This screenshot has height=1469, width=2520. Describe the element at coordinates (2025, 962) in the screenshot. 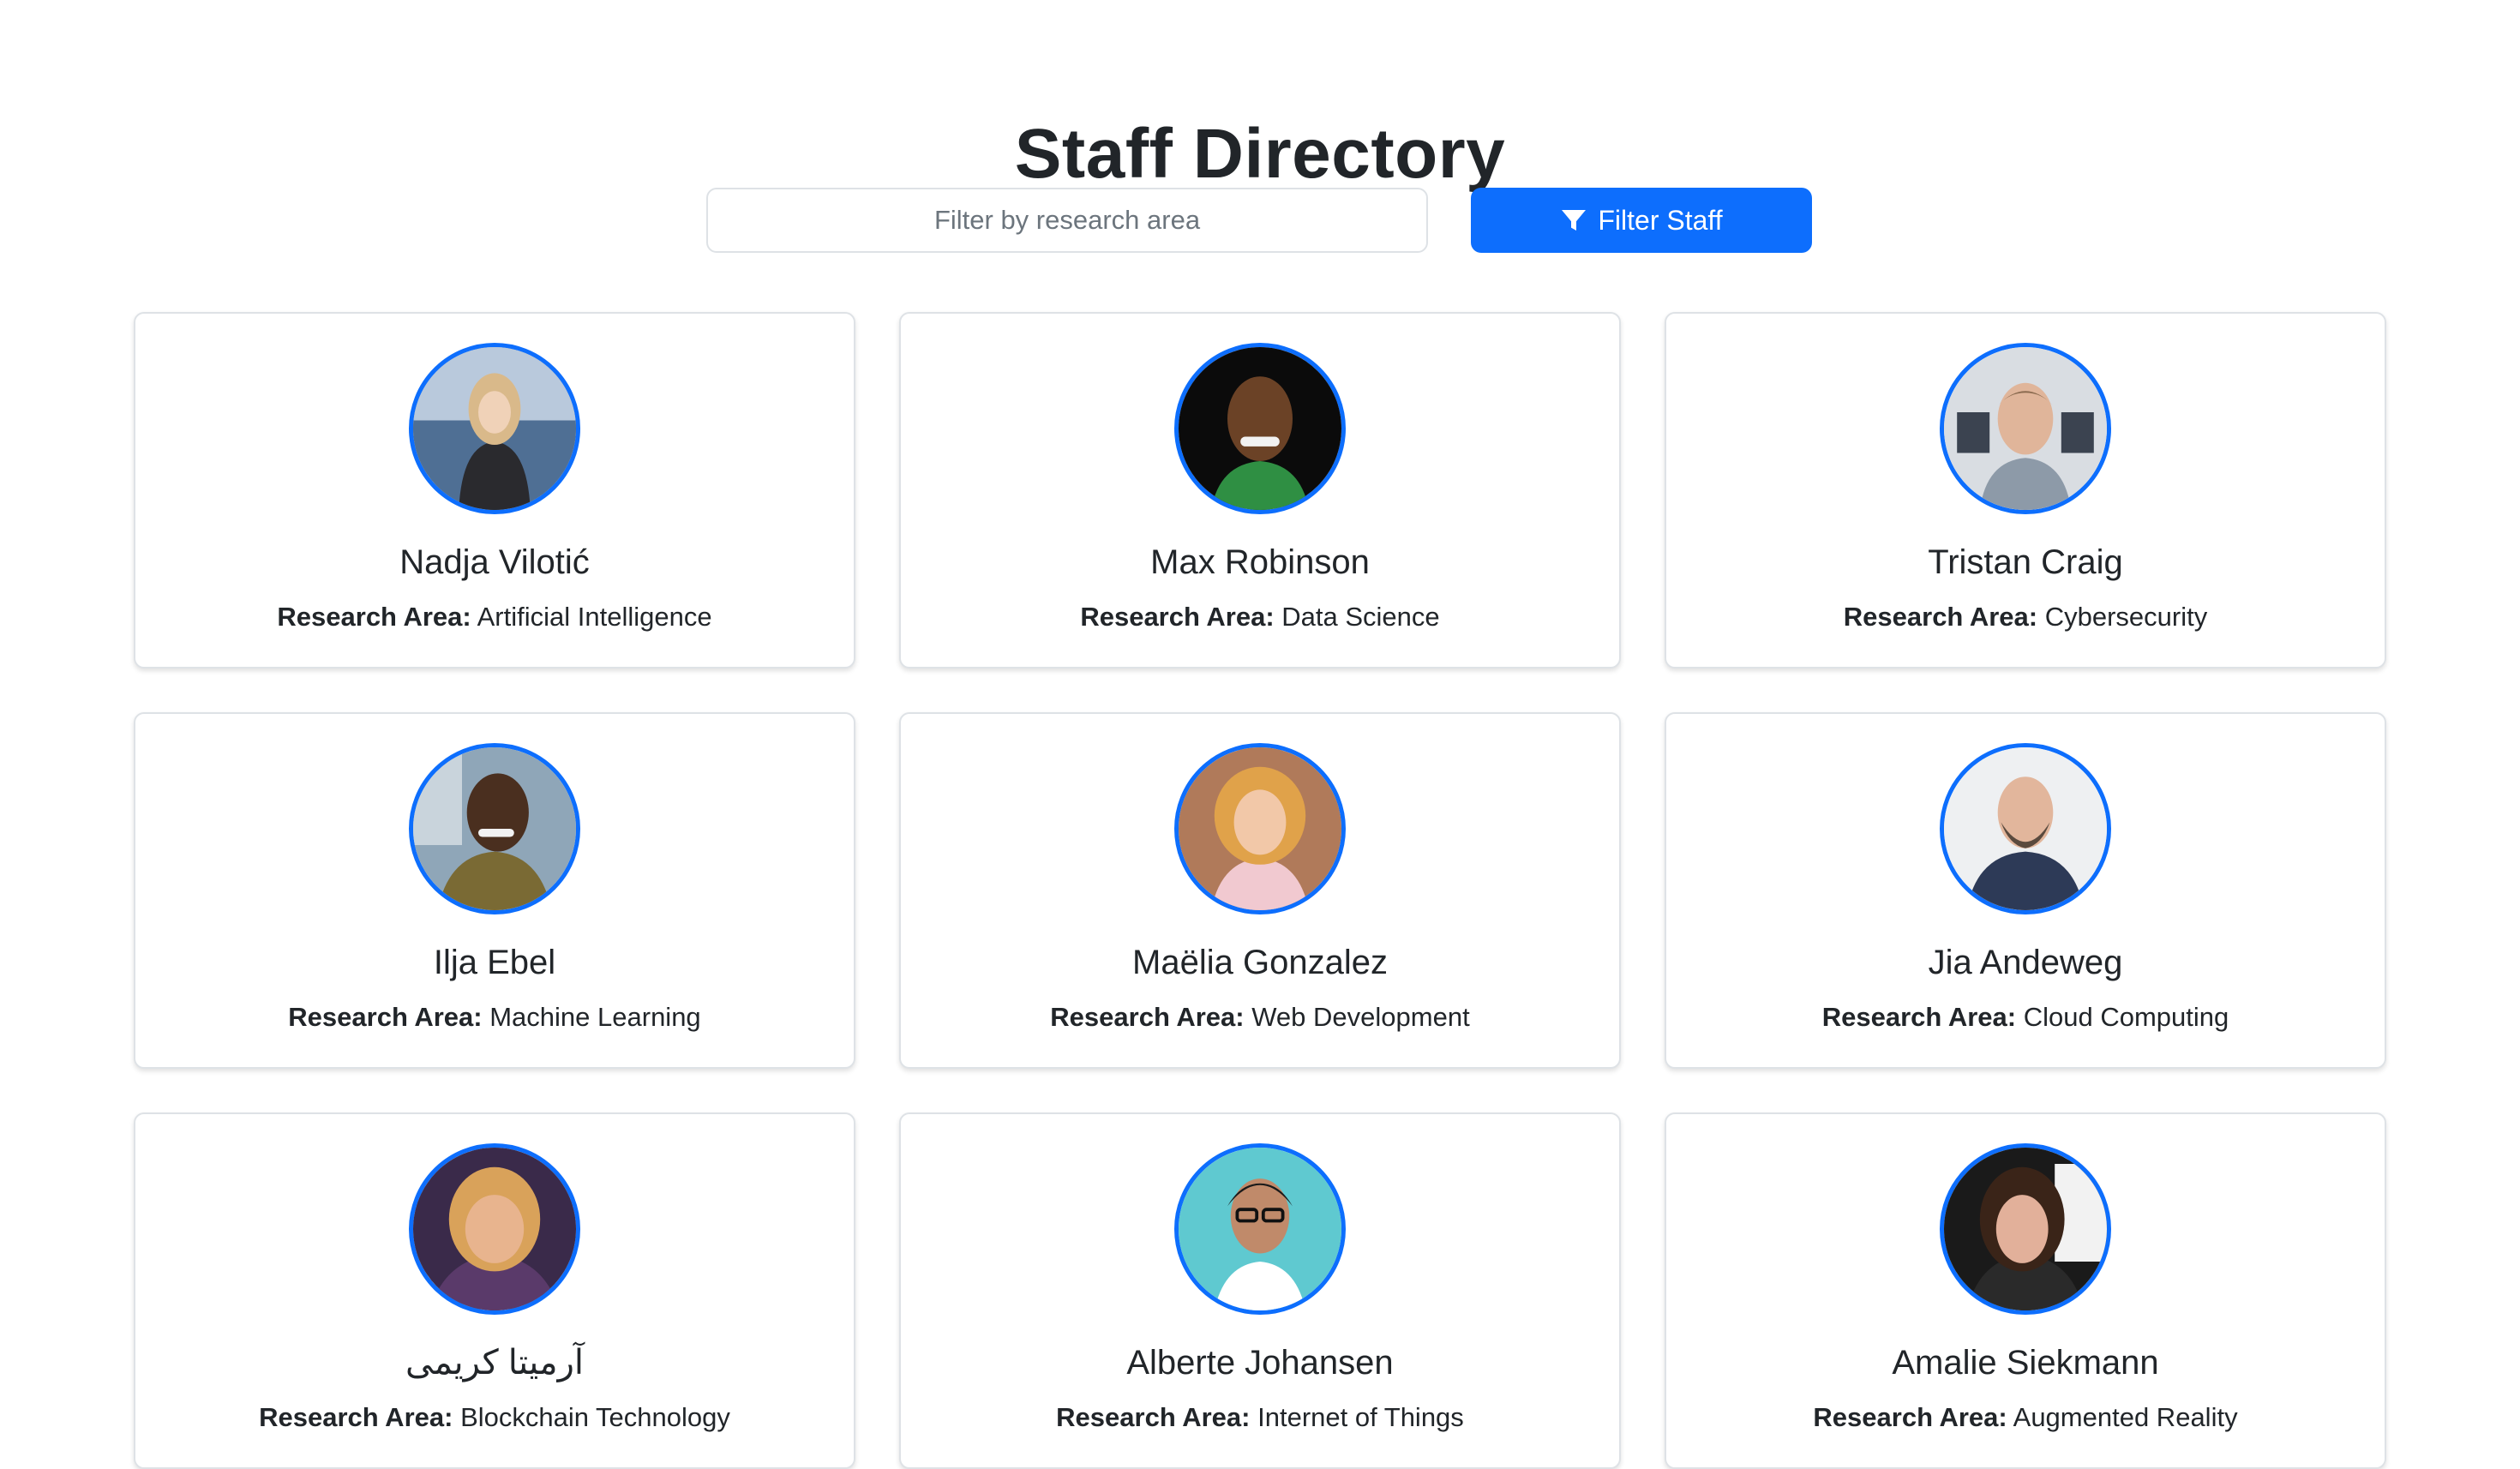

I see `staff-name: Jia Andeweg` at that location.